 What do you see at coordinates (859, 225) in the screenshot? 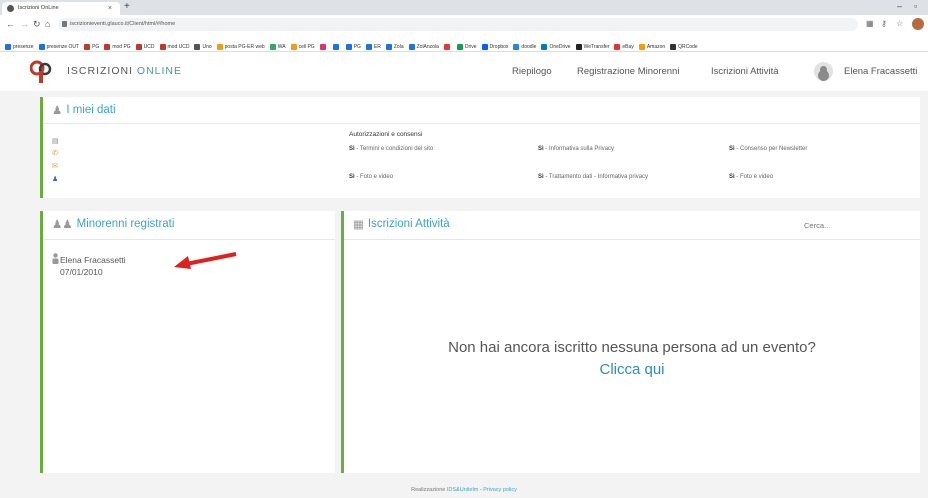
I see `search-input` at bounding box center [859, 225].